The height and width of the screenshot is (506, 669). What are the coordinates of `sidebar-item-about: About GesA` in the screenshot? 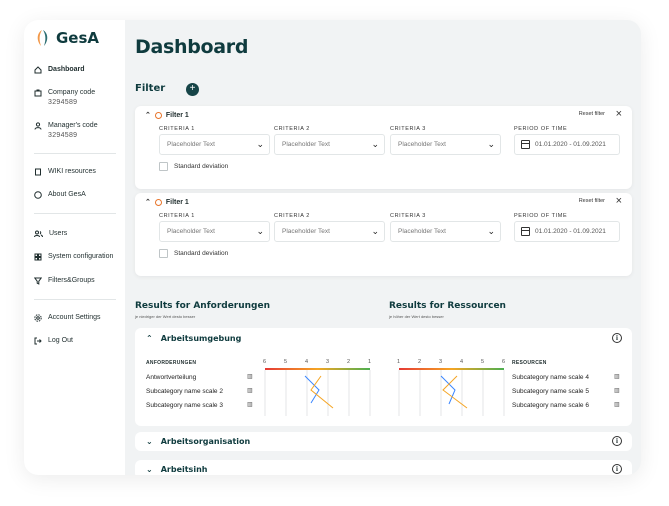 It's located at (60, 195).